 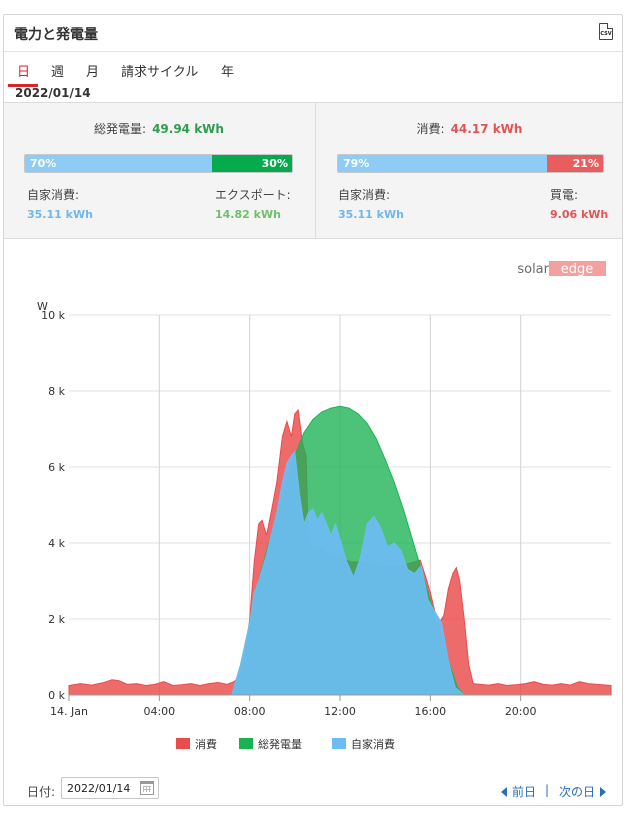 I want to click on production-total: 総発電量: 49.94 kWh, so click(x=159, y=128).